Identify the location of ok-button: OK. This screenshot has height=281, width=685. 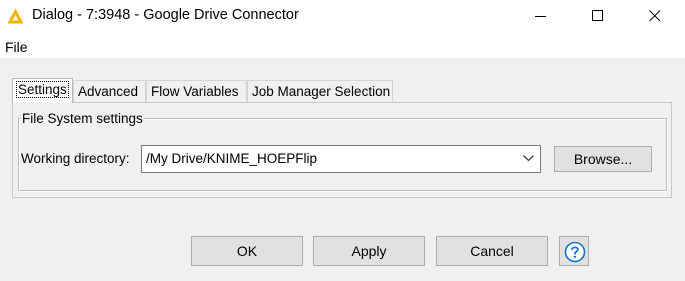
(247, 251).